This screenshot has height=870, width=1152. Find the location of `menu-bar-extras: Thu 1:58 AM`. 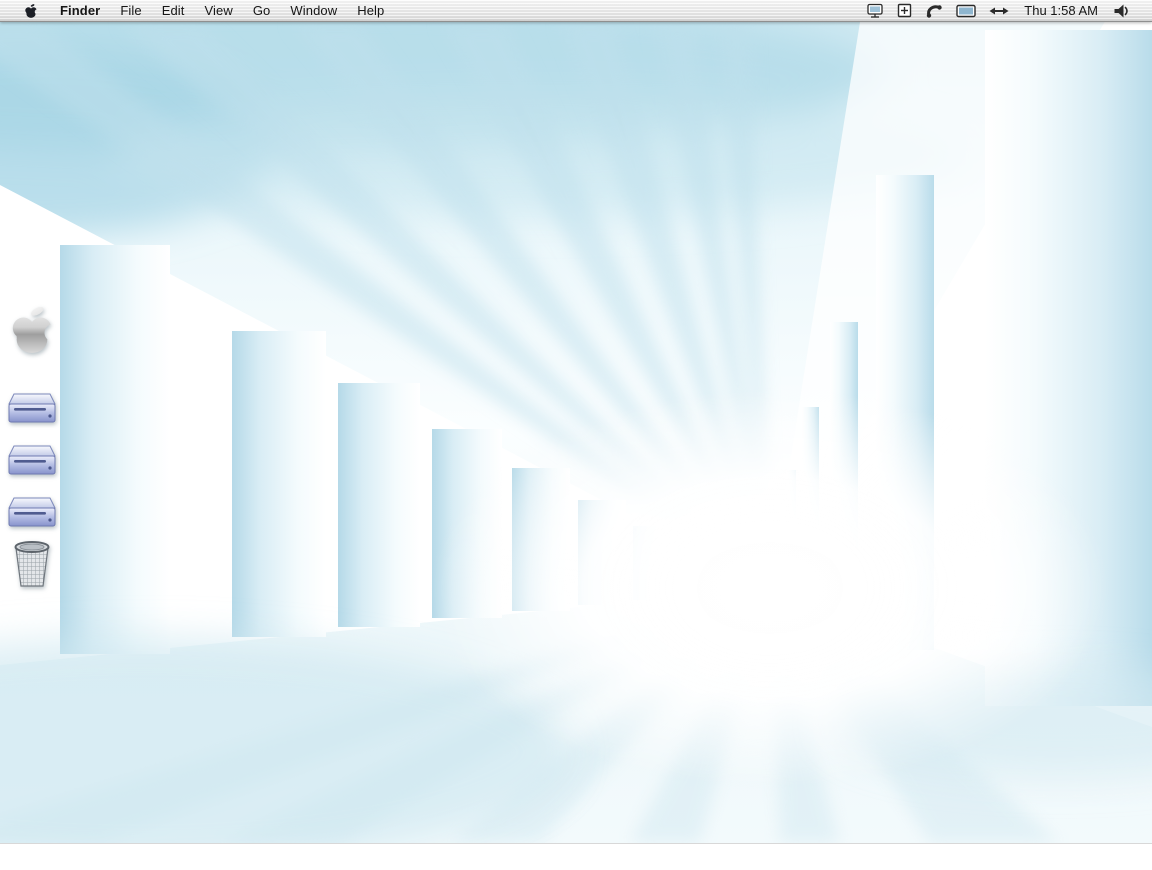

menu-bar-extras: Thu 1:58 AM is located at coordinates (1009, 10).